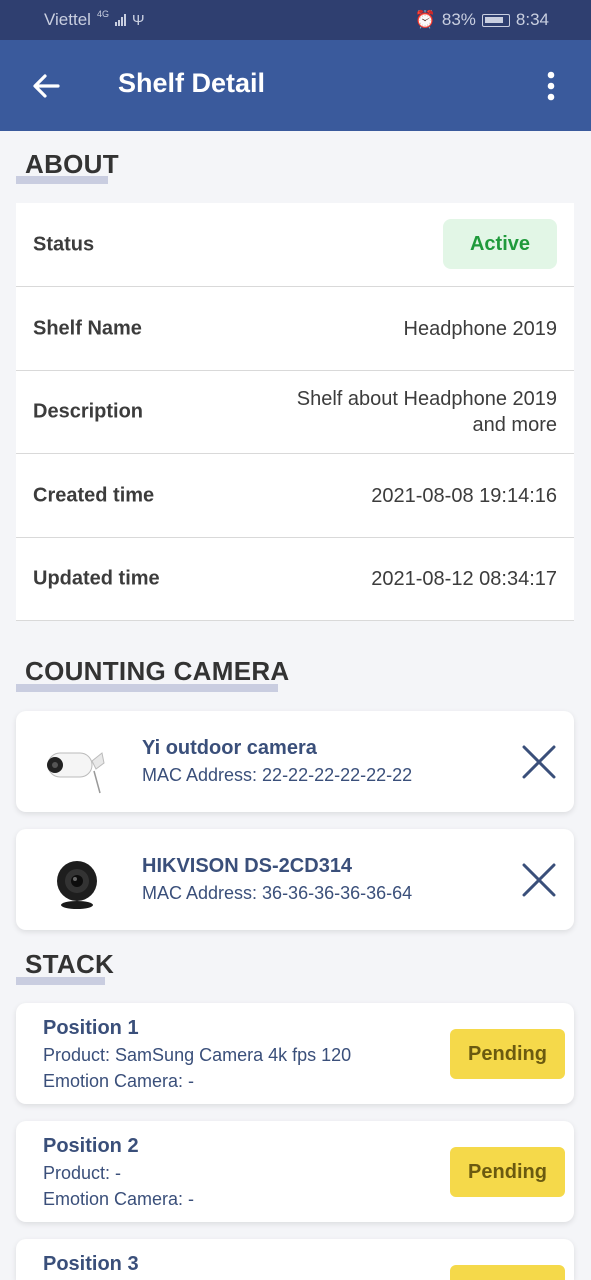 The width and height of the screenshot is (591, 1280). Describe the element at coordinates (515, 424) in the screenshot. I see `description-line-2: and more` at that location.